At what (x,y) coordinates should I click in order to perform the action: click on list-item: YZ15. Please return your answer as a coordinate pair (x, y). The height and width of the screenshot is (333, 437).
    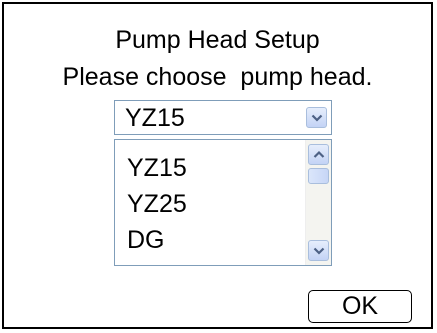
    Looking at the image, I should click on (157, 168).